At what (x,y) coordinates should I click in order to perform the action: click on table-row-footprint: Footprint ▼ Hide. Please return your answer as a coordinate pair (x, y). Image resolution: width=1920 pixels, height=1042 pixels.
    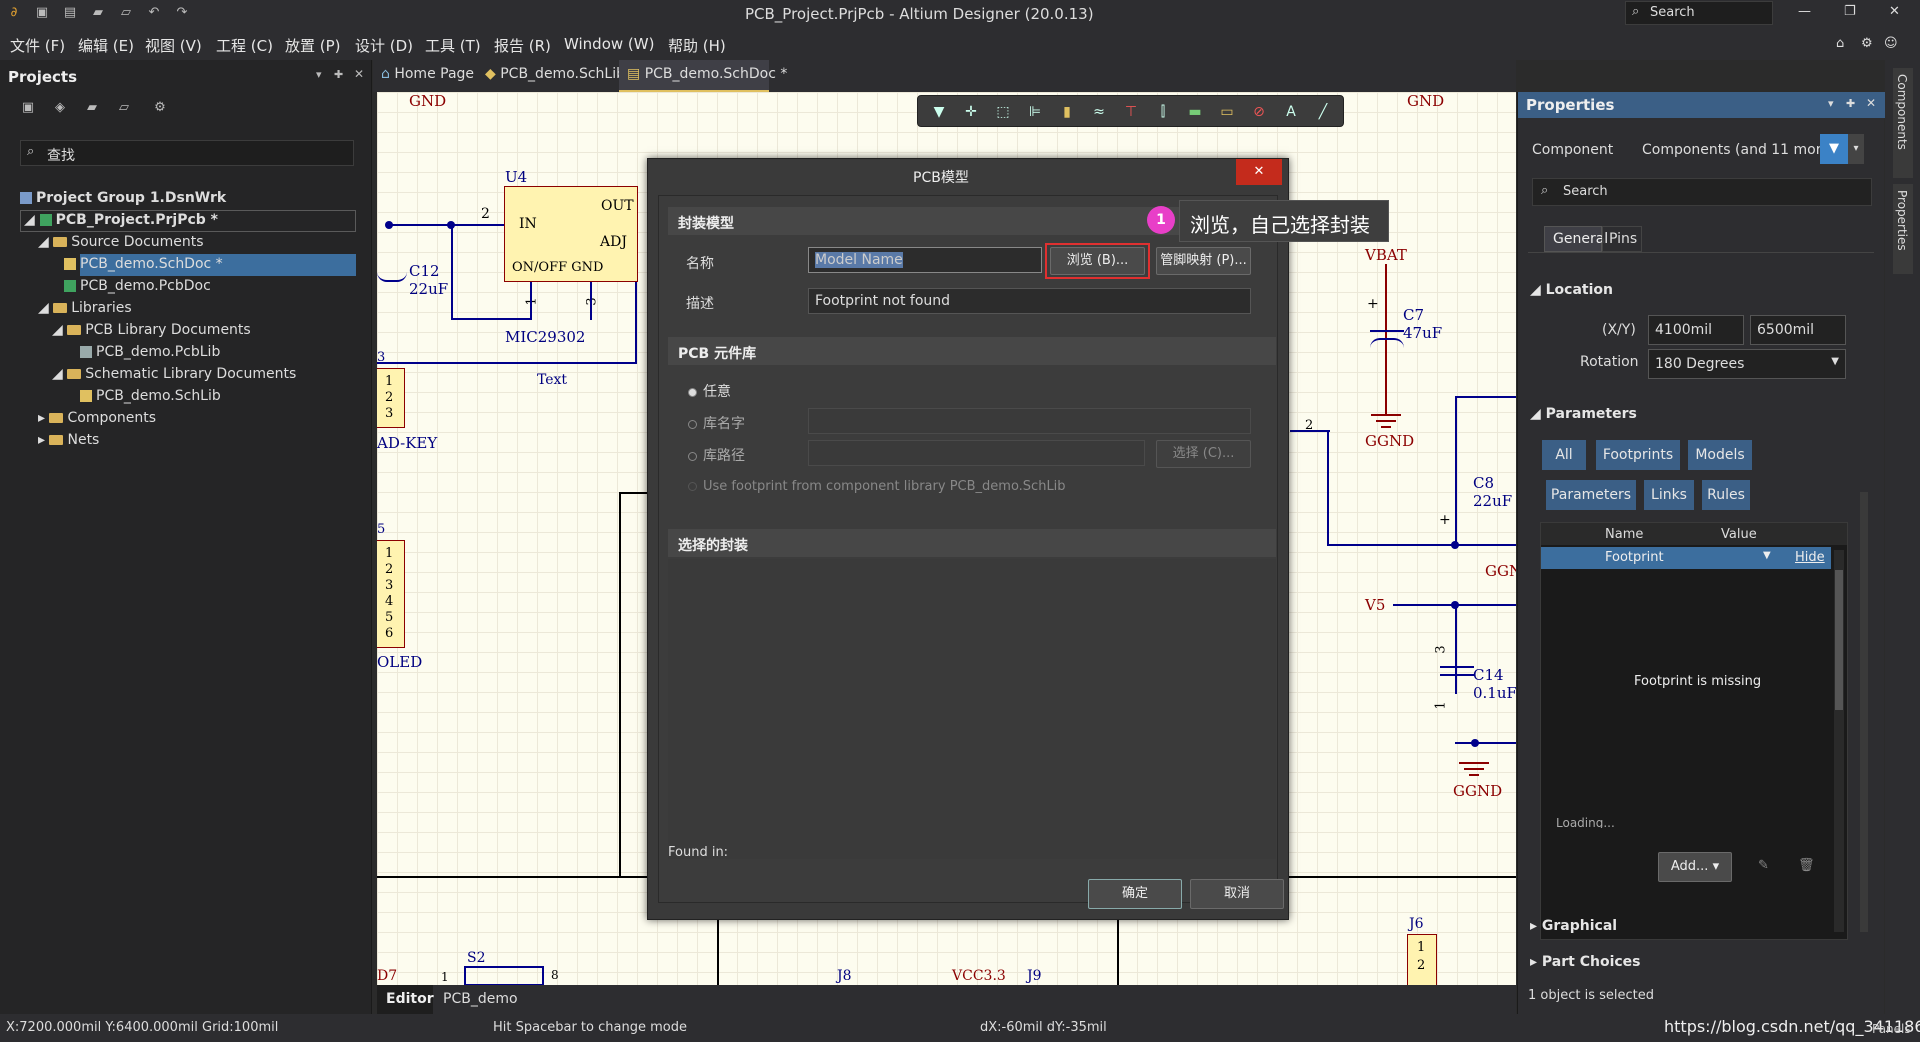
    Looking at the image, I should click on (1686, 558).